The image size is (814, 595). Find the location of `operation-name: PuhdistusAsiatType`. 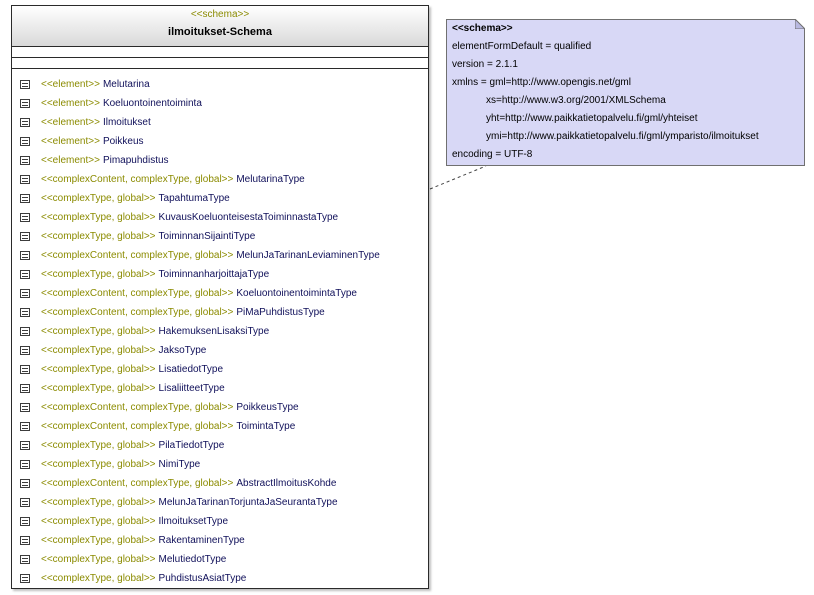

operation-name: PuhdistusAsiatType is located at coordinates (202, 578).